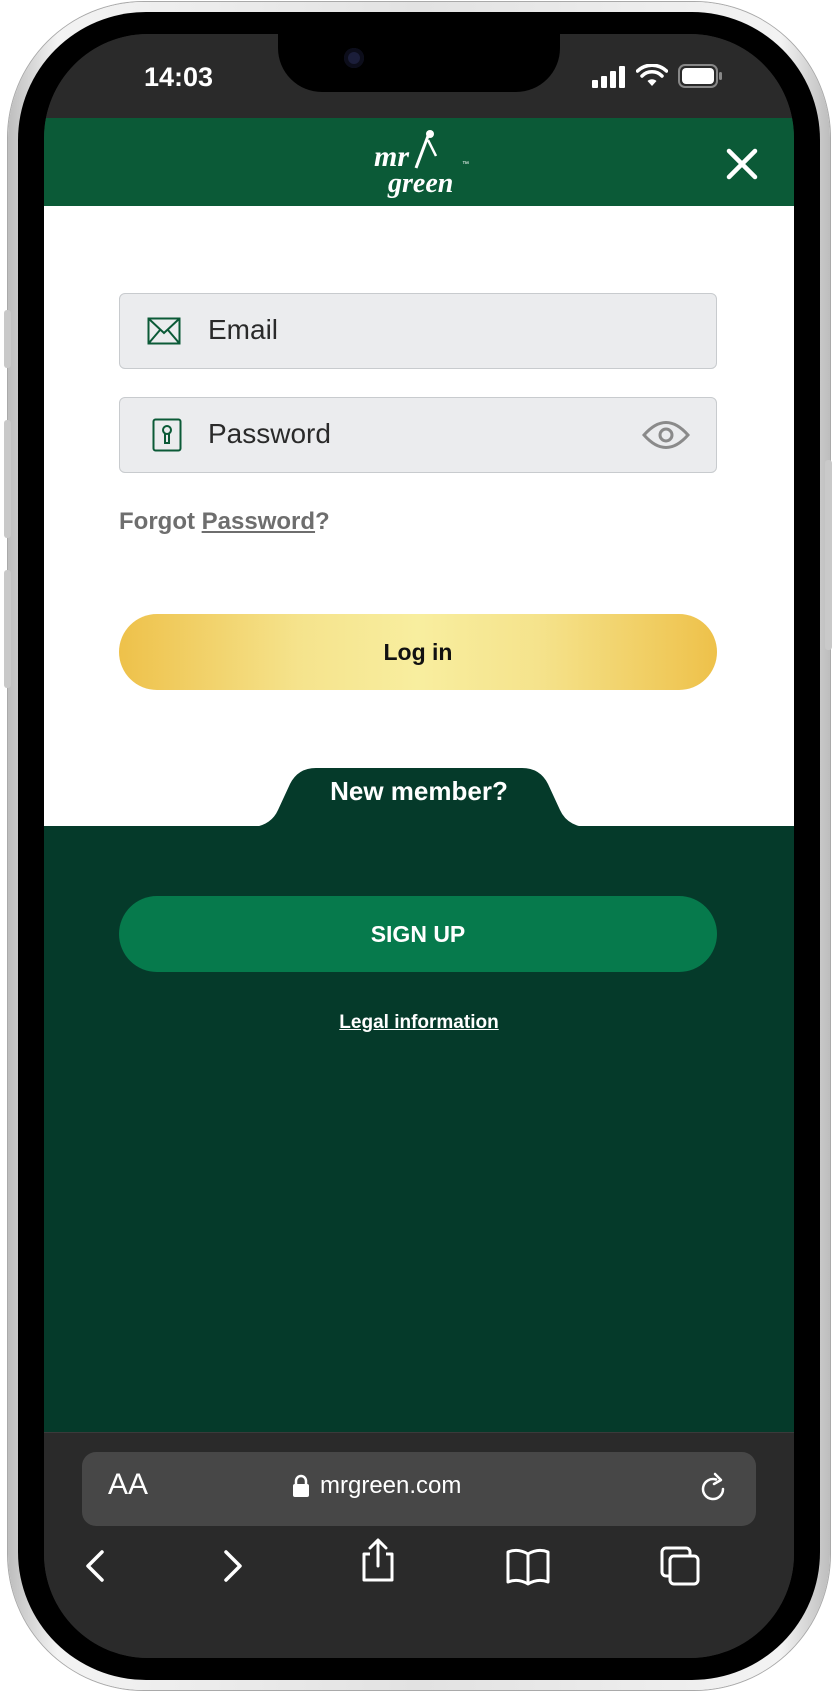  Describe the element at coordinates (742, 164) in the screenshot. I see `close-icon` at that location.